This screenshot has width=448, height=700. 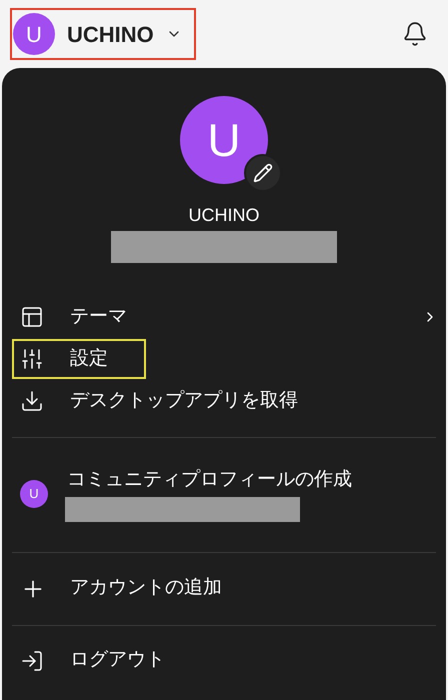 I want to click on menu-item: デスクトップアプリを取得, so click(x=224, y=401).